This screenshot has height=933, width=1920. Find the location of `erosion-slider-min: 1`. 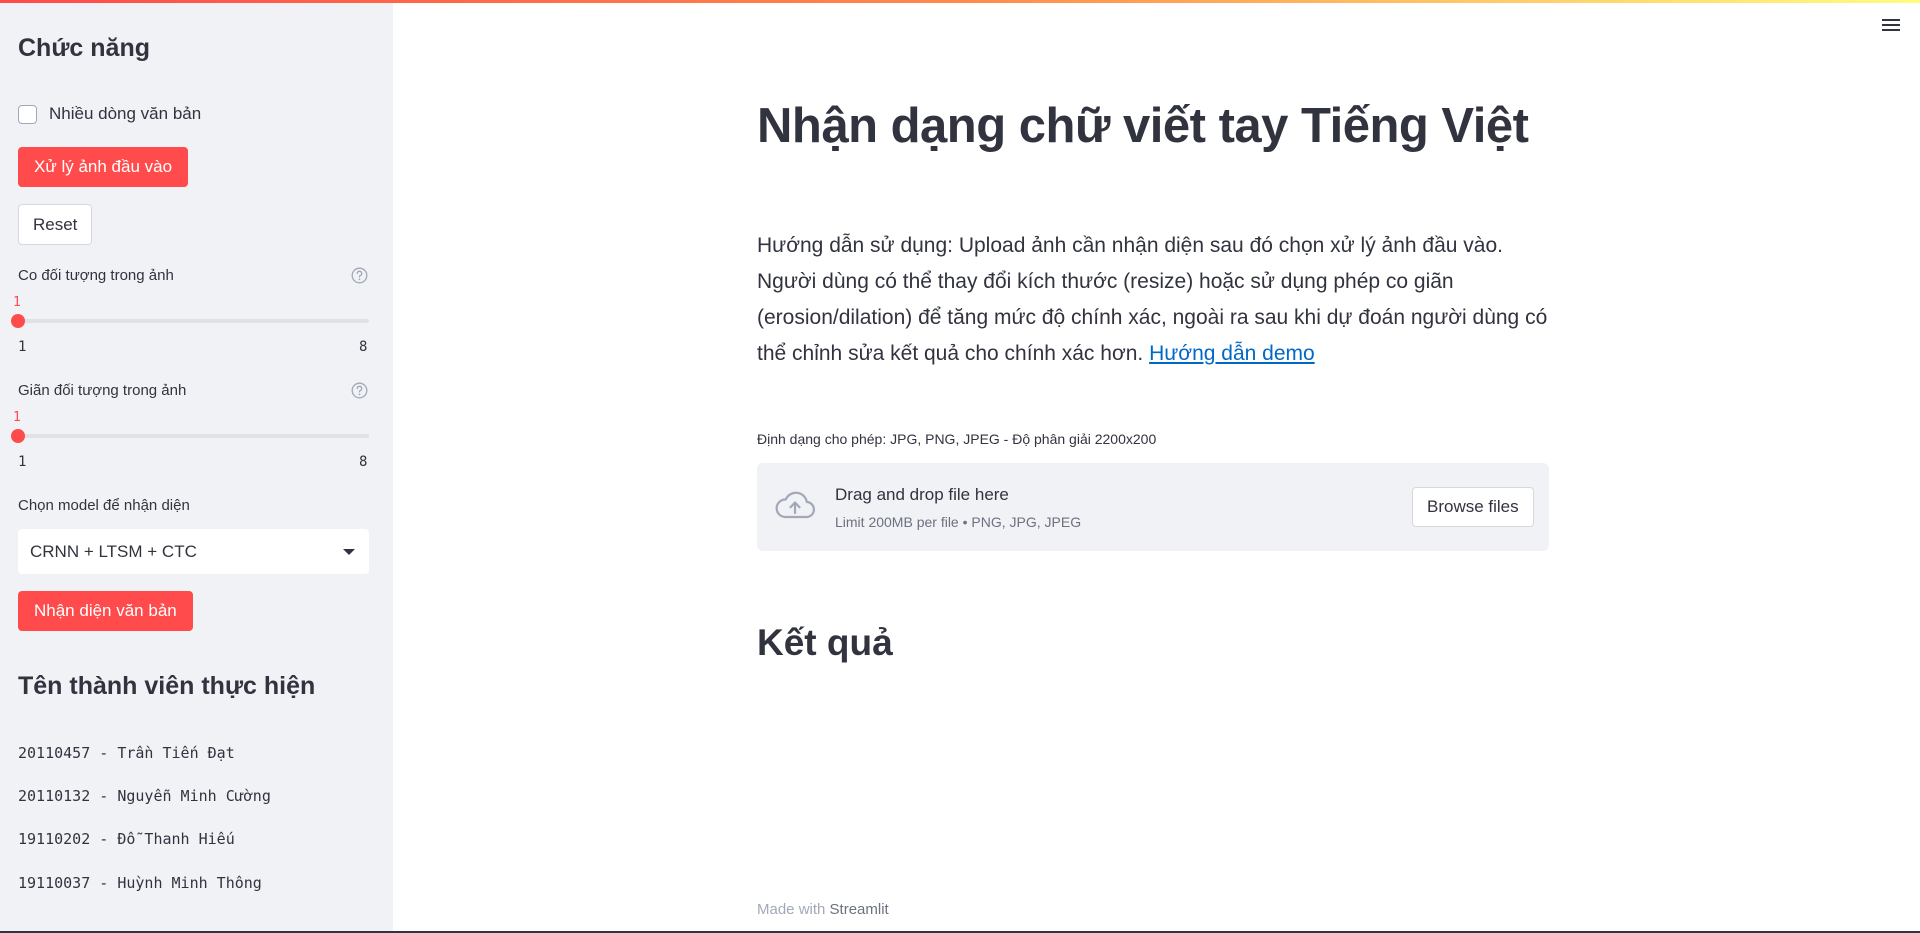

erosion-slider-min: 1 is located at coordinates (22, 347).